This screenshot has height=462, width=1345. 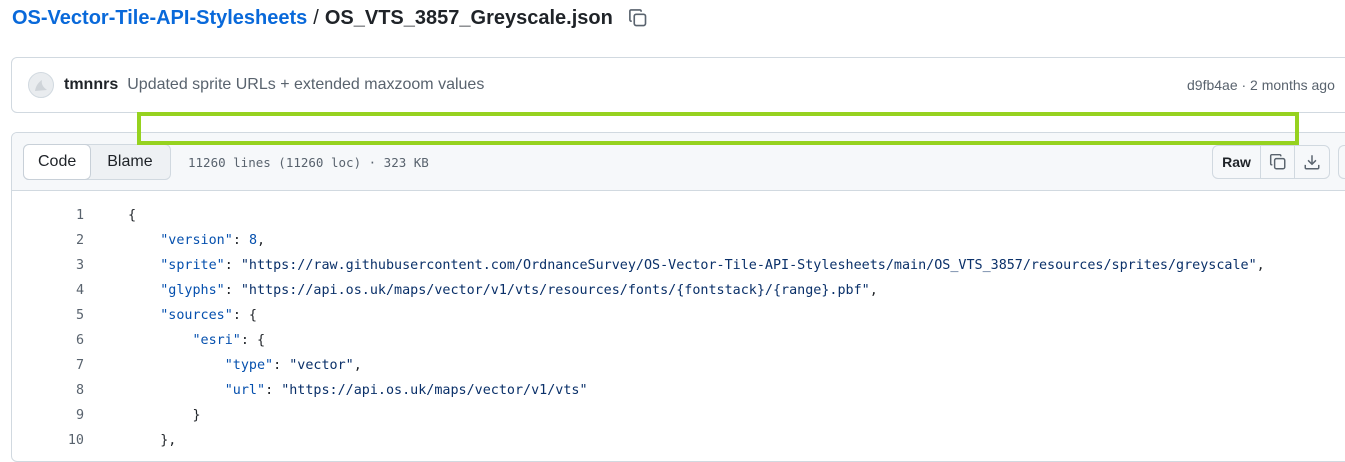 What do you see at coordinates (468, 17) in the screenshot?
I see `file-name: OS_VTS_3857_Greyscale.json` at bounding box center [468, 17].